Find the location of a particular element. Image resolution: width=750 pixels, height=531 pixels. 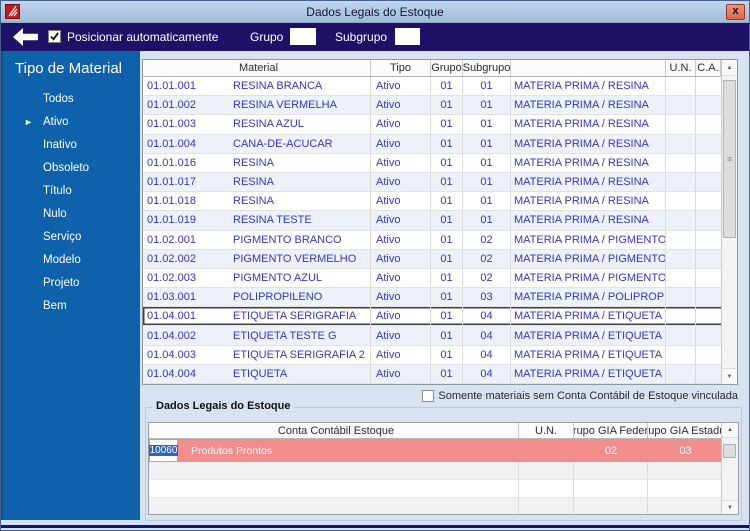

conta-code-value: 10060 is located at coordinates (164, 450).